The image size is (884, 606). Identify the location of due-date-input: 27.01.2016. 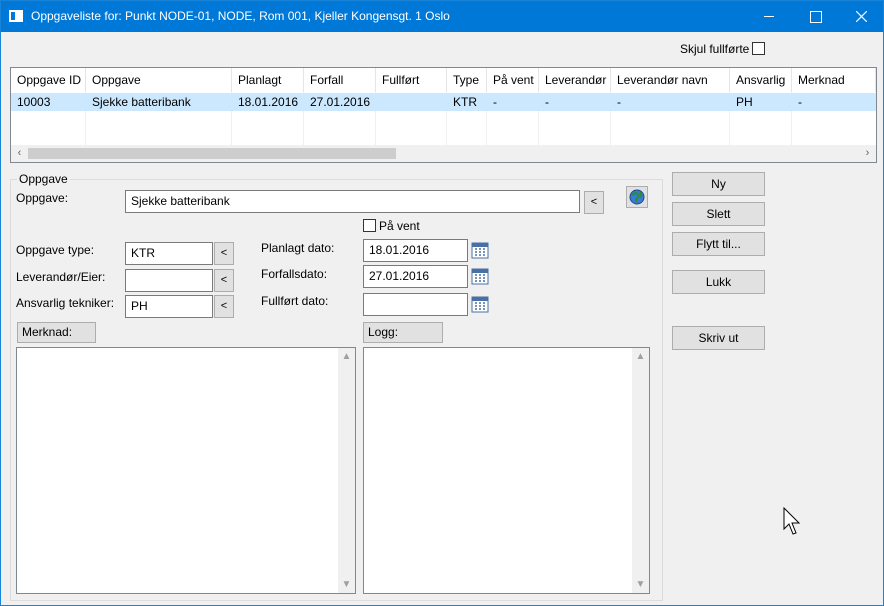
(415, 276).